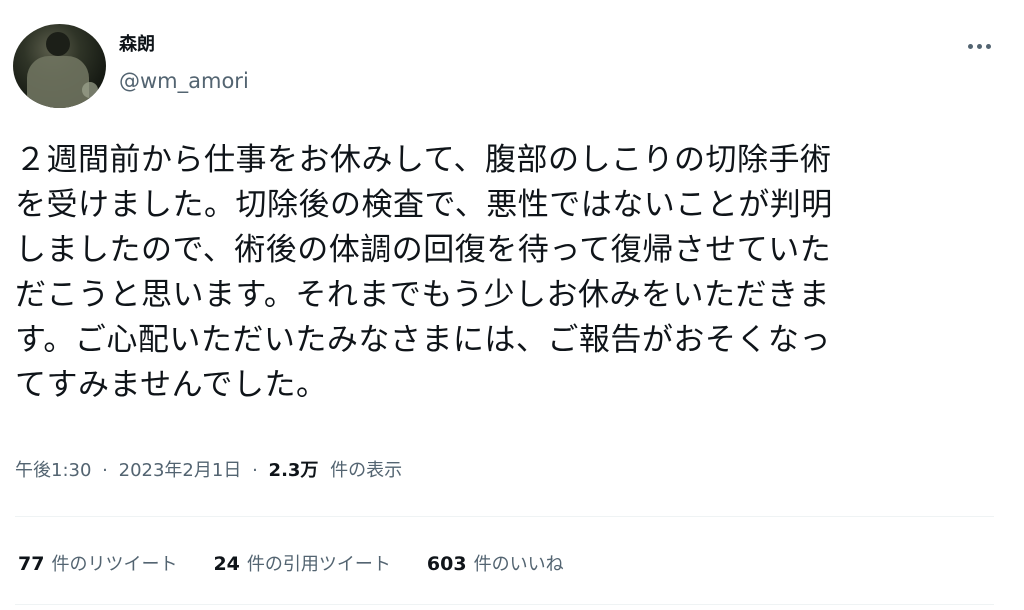 This screenshot has width=1024, height=610. What do you see at coordinates (58, 82) in the screenshot?
I see `avatar-figure-body` at bounding box center [58, 82].